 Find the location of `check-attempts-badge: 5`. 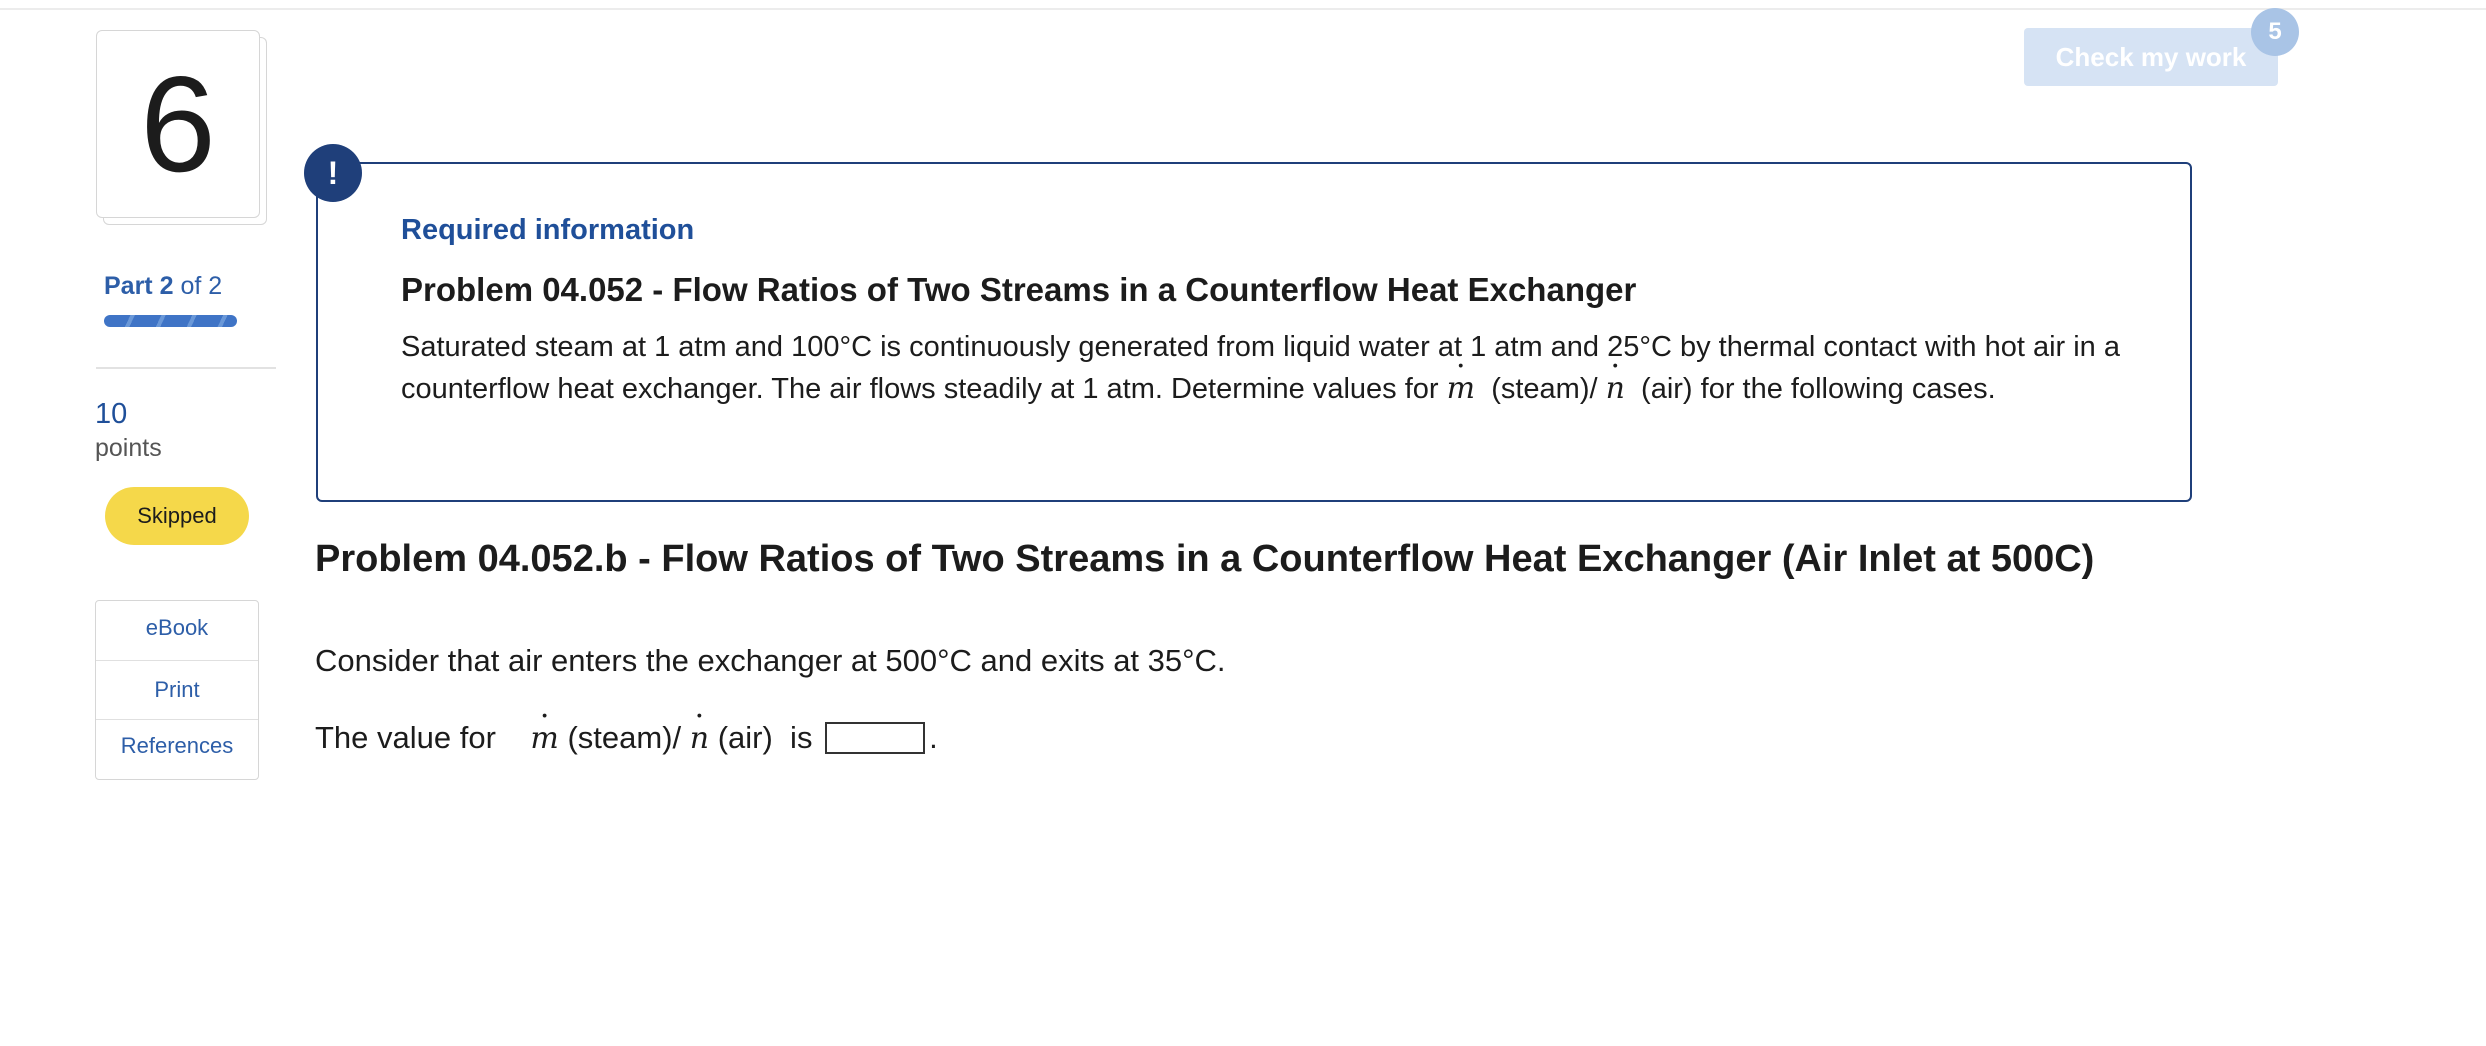

check-attempts-badge: 5 is located at coordinates (2275, 32).